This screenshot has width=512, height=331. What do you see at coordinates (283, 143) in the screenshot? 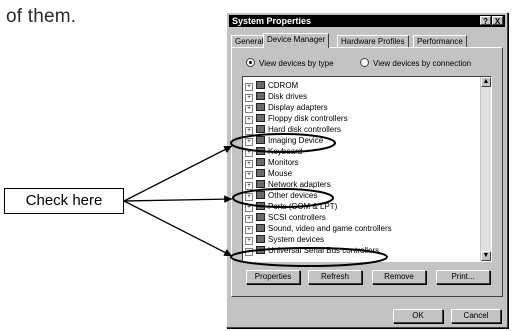
I see `highlight-imaging-device` at bounding box center [283, 143].